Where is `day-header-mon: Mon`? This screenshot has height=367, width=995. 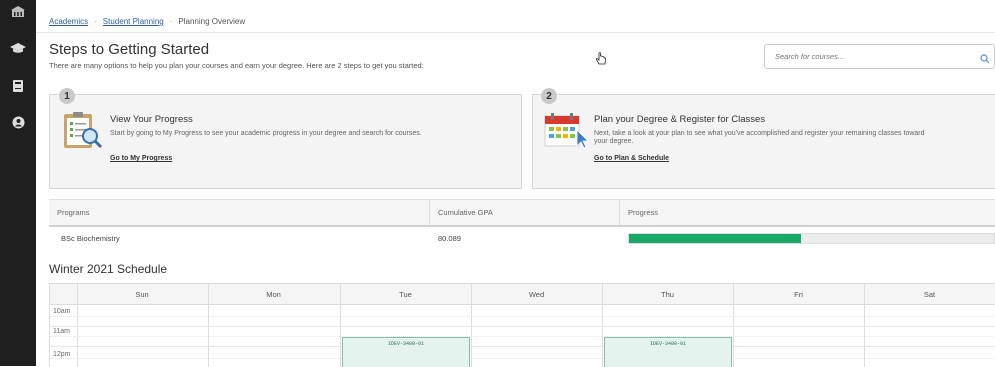
day-header-mon: Mon is located at coordinates (273, 294).